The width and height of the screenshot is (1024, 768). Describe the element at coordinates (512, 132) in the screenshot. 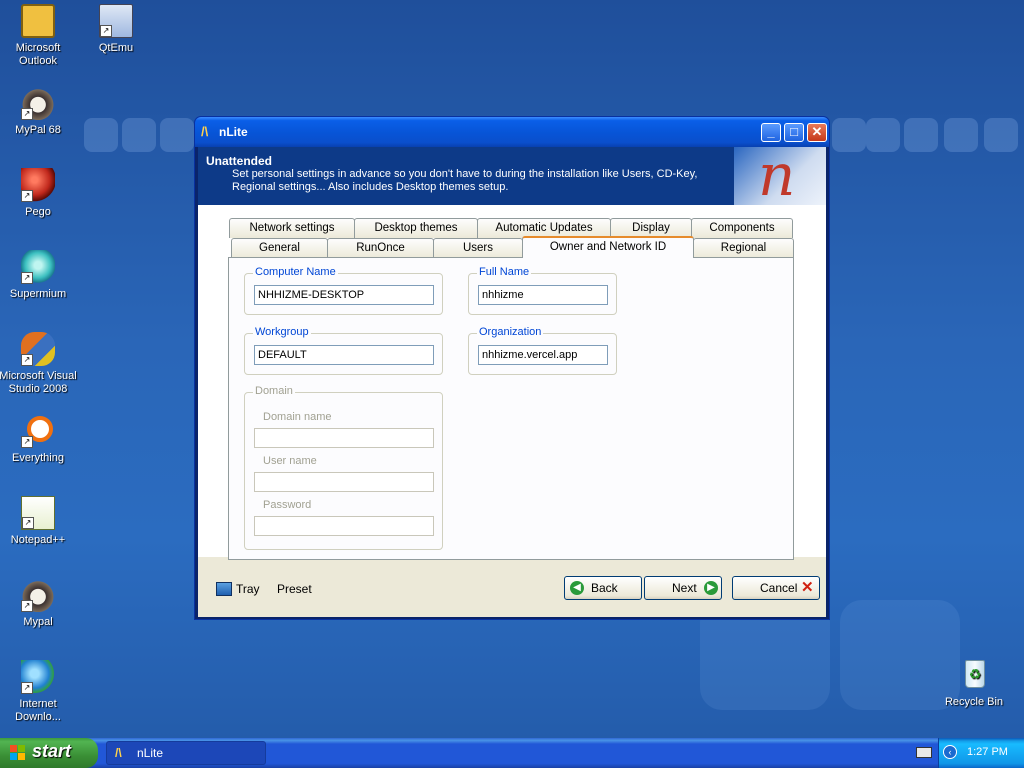

I see `title-bar: /\ nLite _ □ ✕` at that location.